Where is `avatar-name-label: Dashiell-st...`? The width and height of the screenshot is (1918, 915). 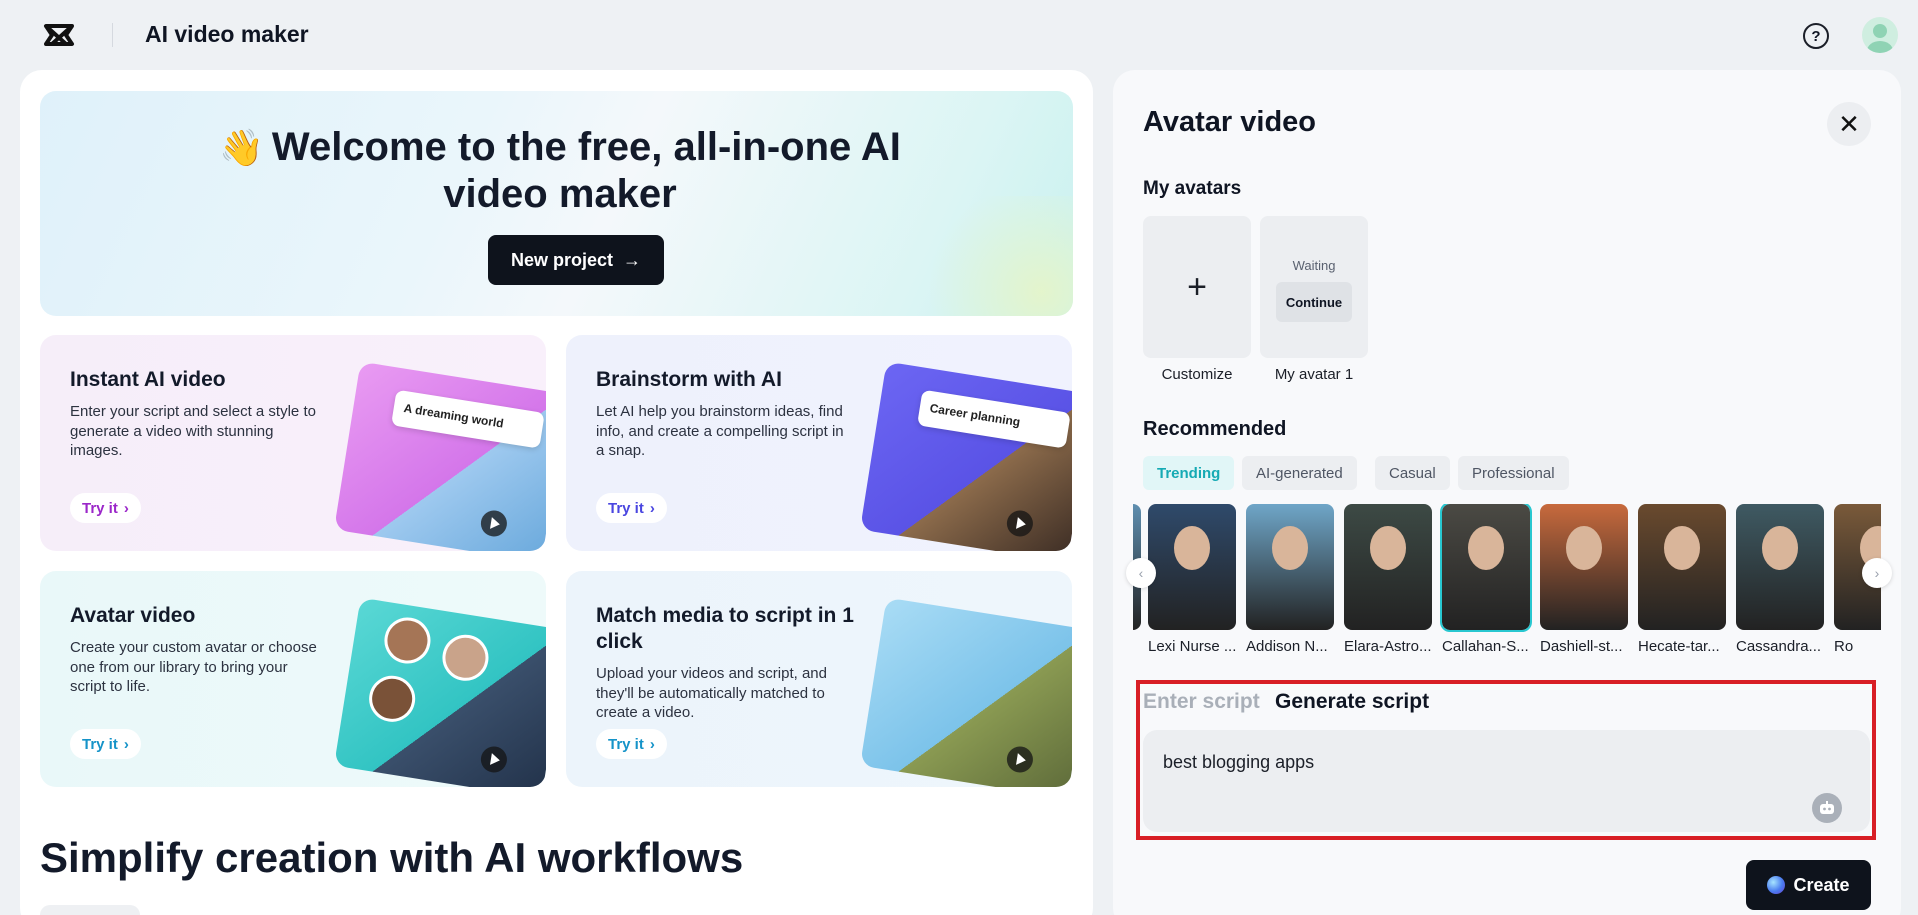
avatar-name-label: Dashiell-st... is located at coordinates (1588, 646).